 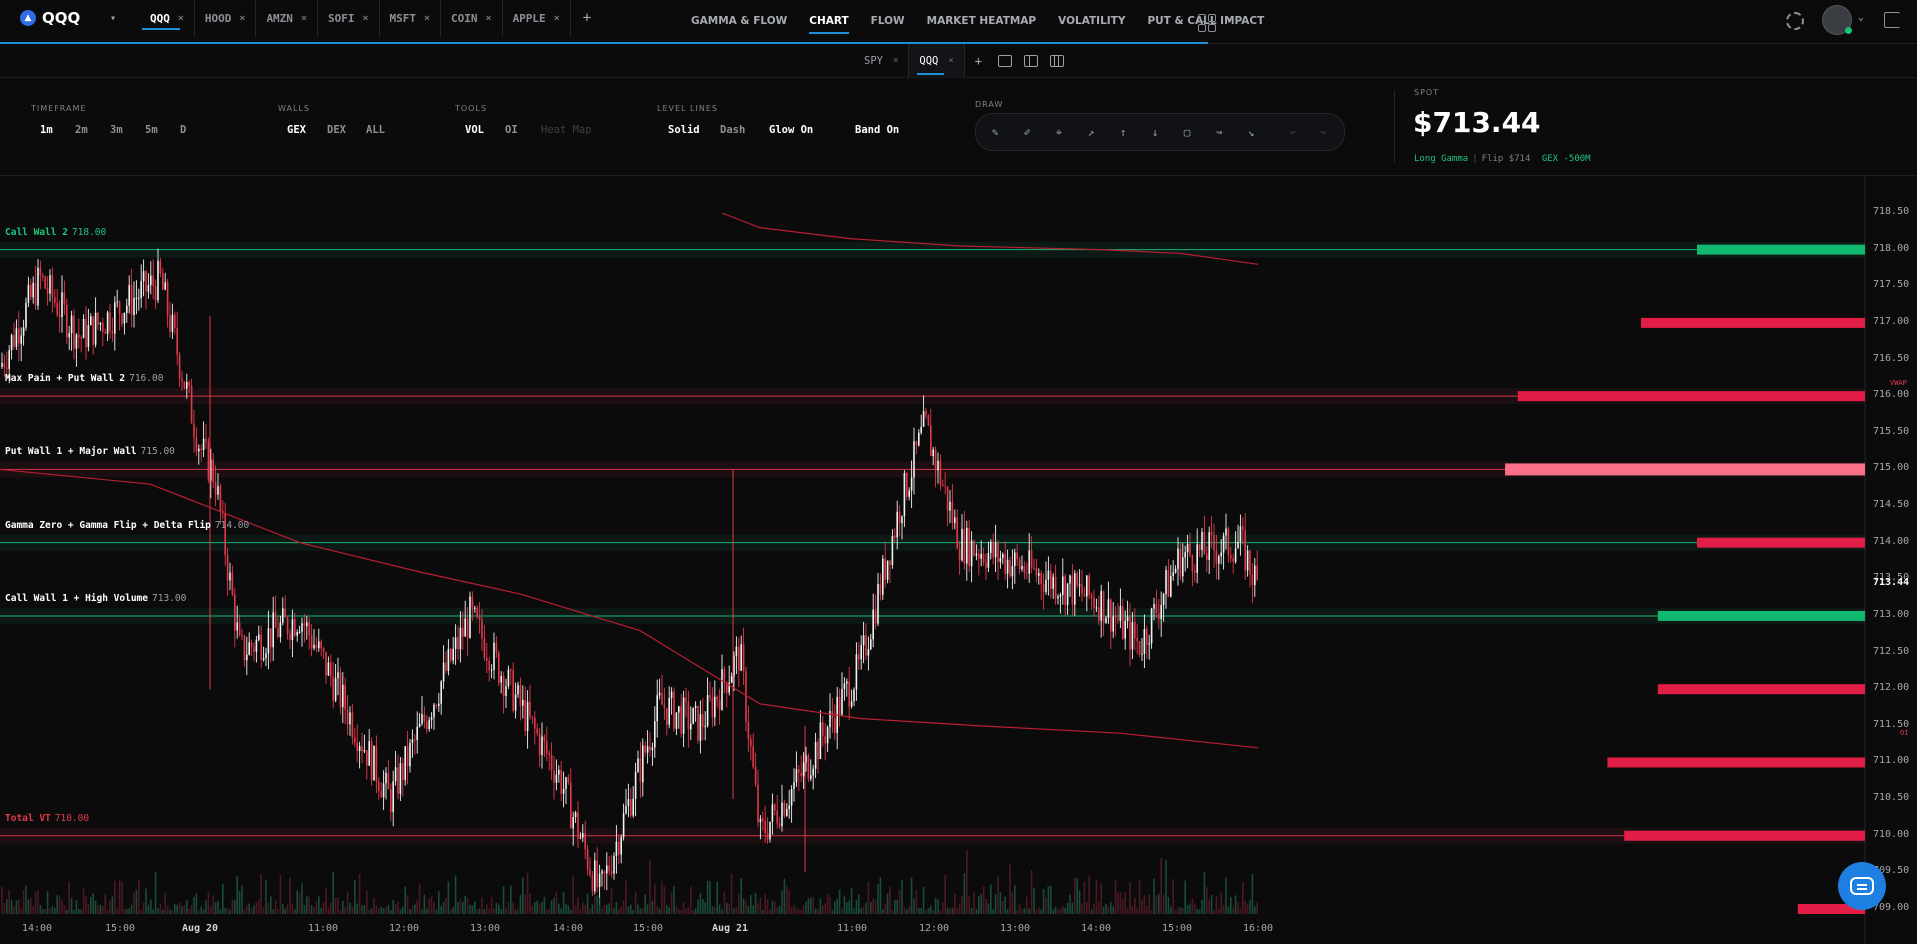 What do you see at coordinates (151, 130) in the screenshot?
I see `timeframe-option-5m: 5m` at bounding box center [151, 130].